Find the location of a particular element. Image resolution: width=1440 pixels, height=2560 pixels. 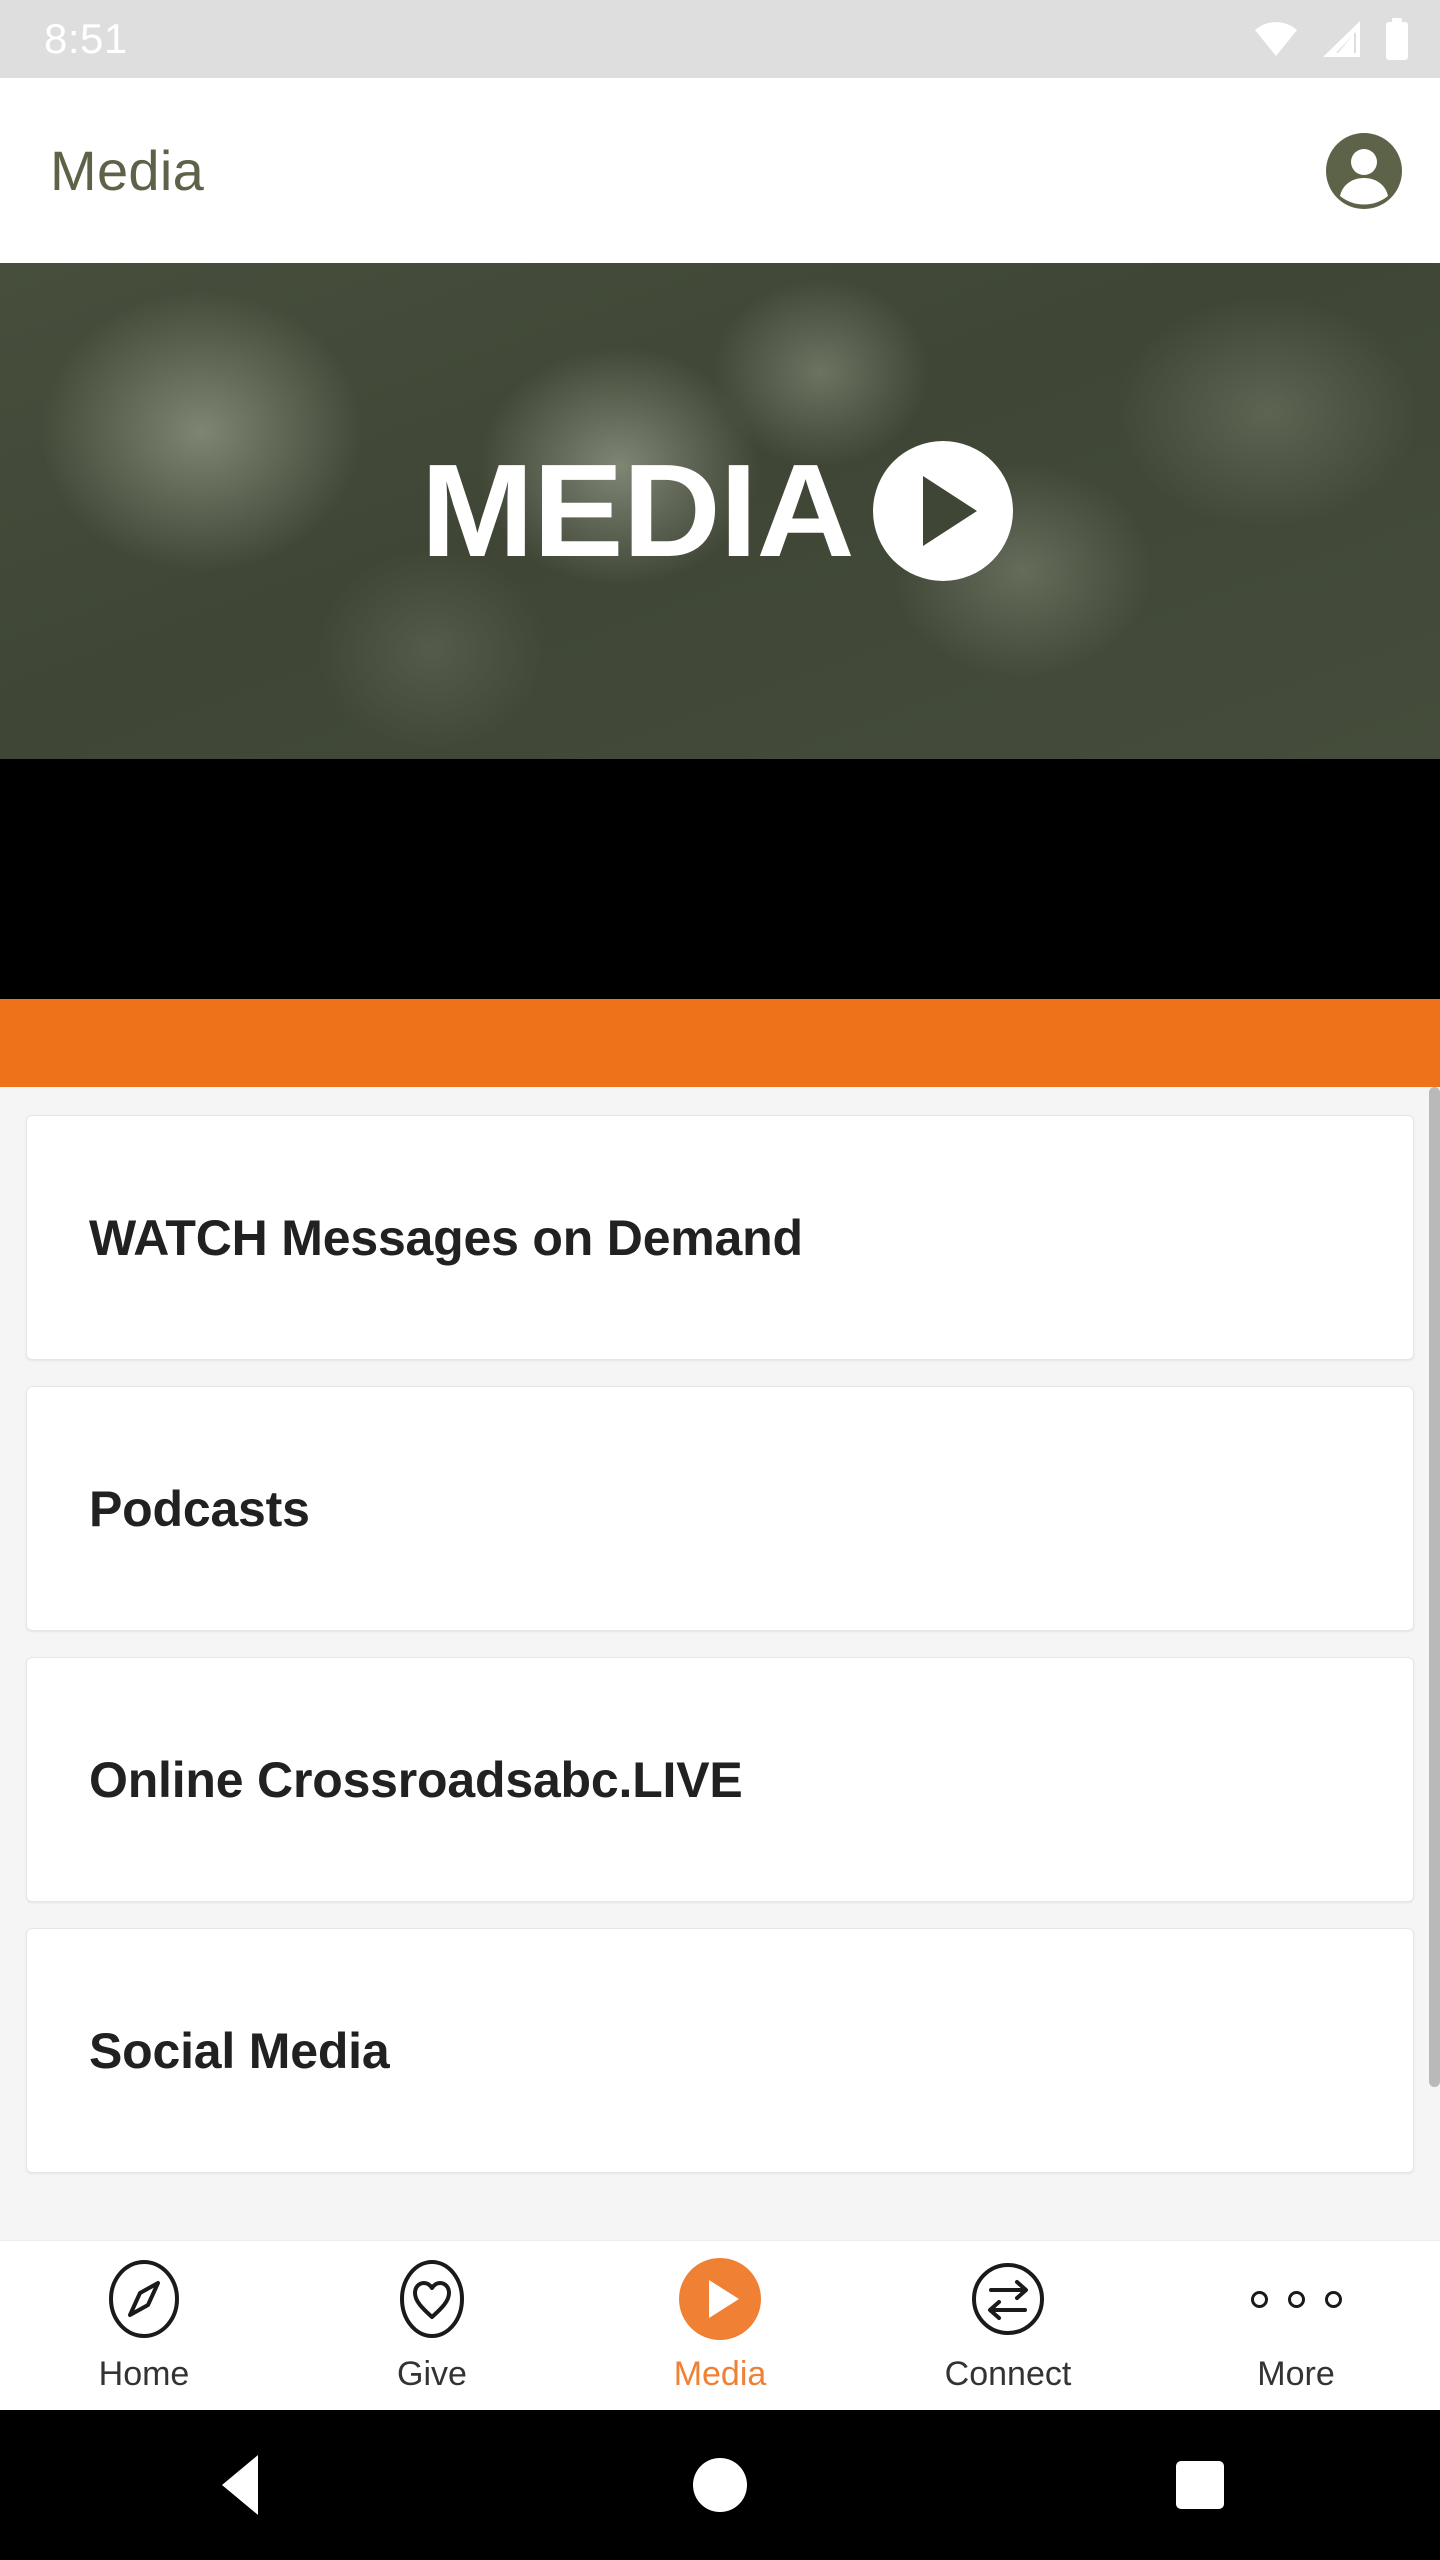

tab-give: Give is located at coordinates (432, 2325).